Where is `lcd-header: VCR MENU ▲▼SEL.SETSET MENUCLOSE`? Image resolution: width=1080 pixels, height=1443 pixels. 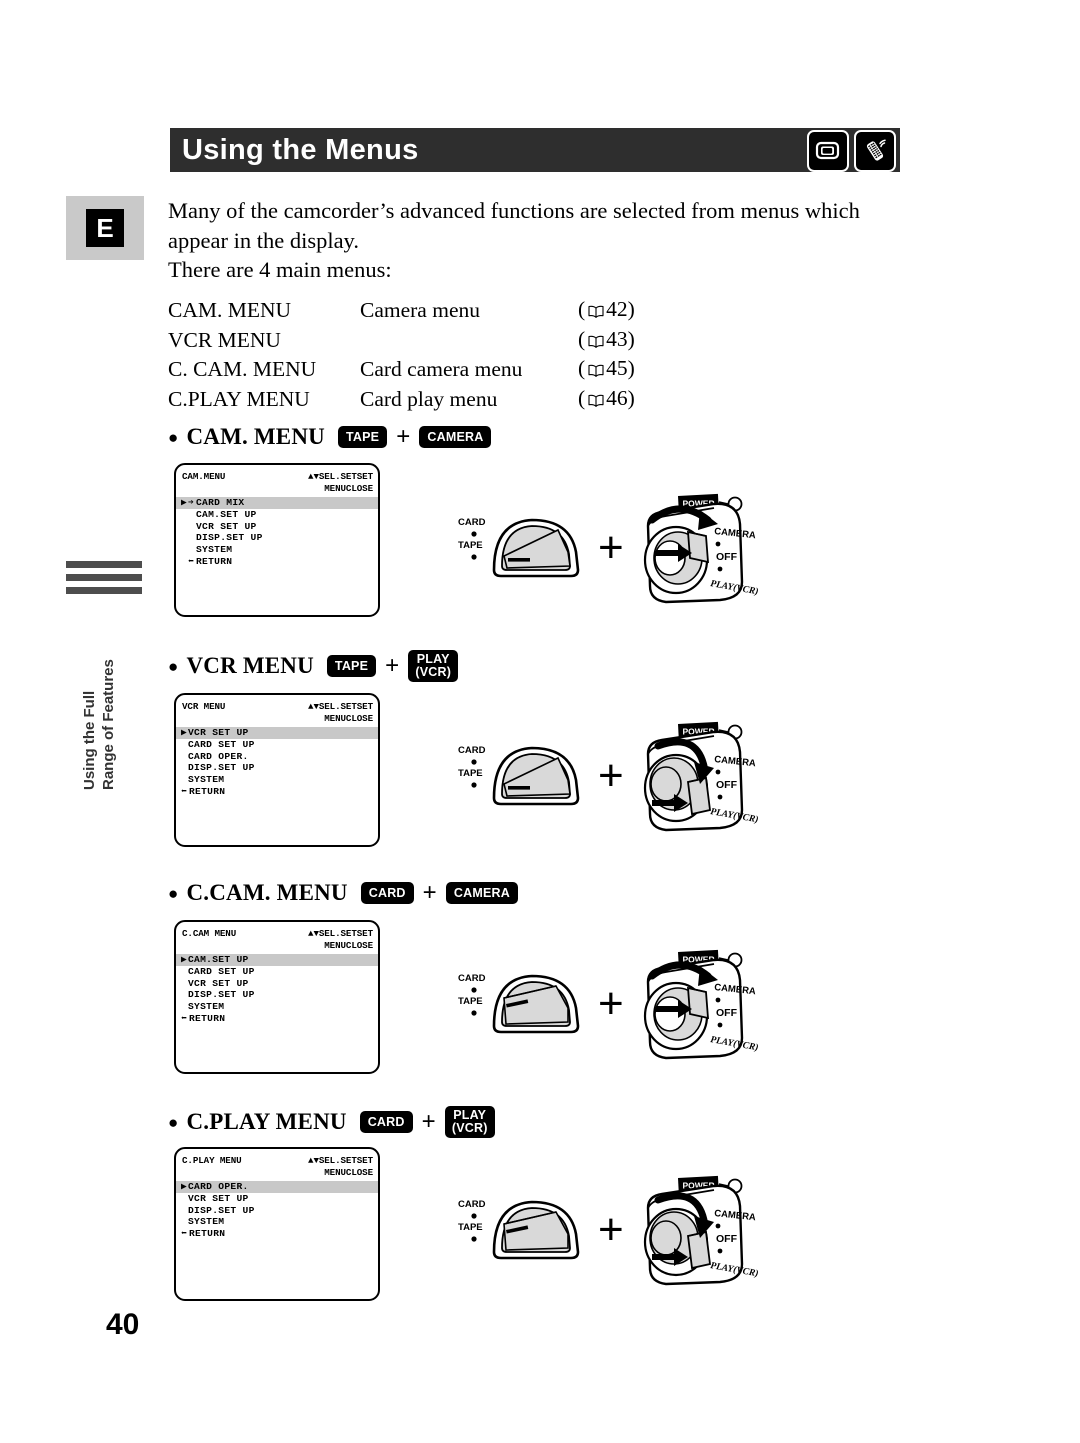 lcd-header: VCR MENU ▲▼SEL.SETSET MENUCLOSE is located at coordinates (277, 709).